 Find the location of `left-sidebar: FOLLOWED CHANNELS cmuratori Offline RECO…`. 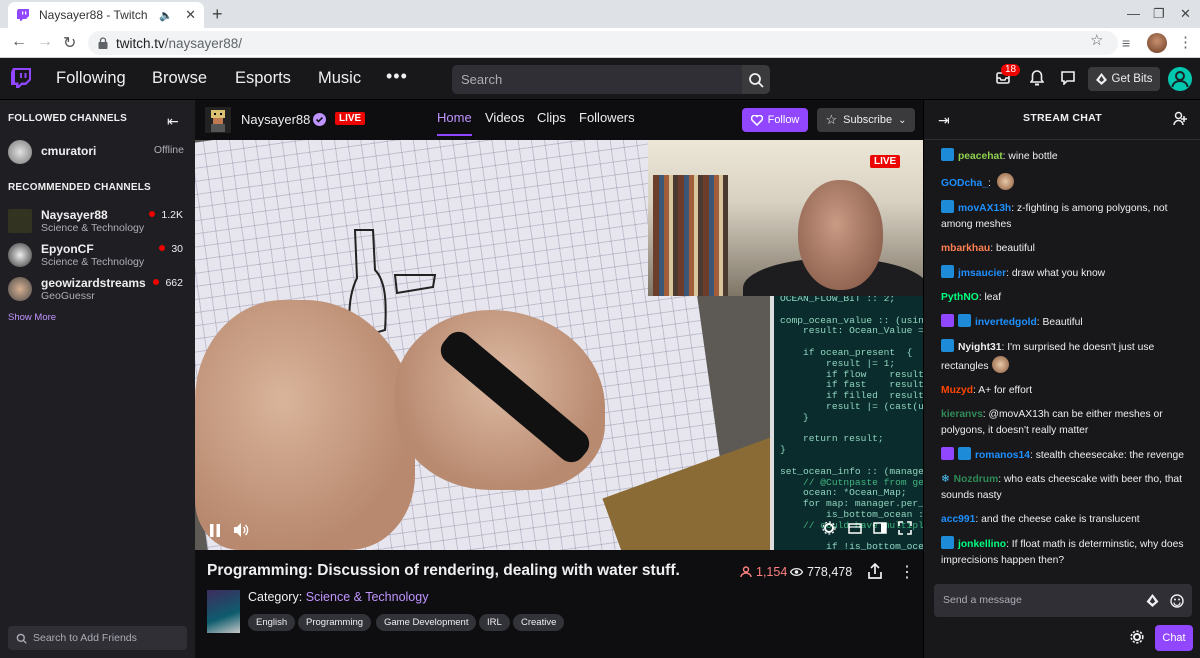

left-sidebar: FOLLOWED CHANNELS cmuratori Offline RECO… is located at coordinates (97, 379).